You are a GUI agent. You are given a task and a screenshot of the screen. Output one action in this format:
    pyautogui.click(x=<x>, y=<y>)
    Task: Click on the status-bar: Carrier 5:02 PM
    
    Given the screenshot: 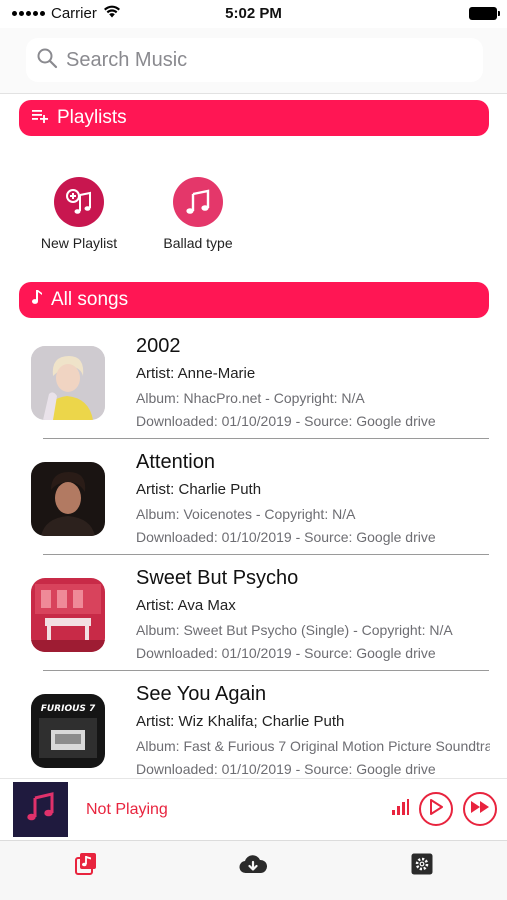 What is the action you would take?
    pyautogui.click(x=253, y=14)
    